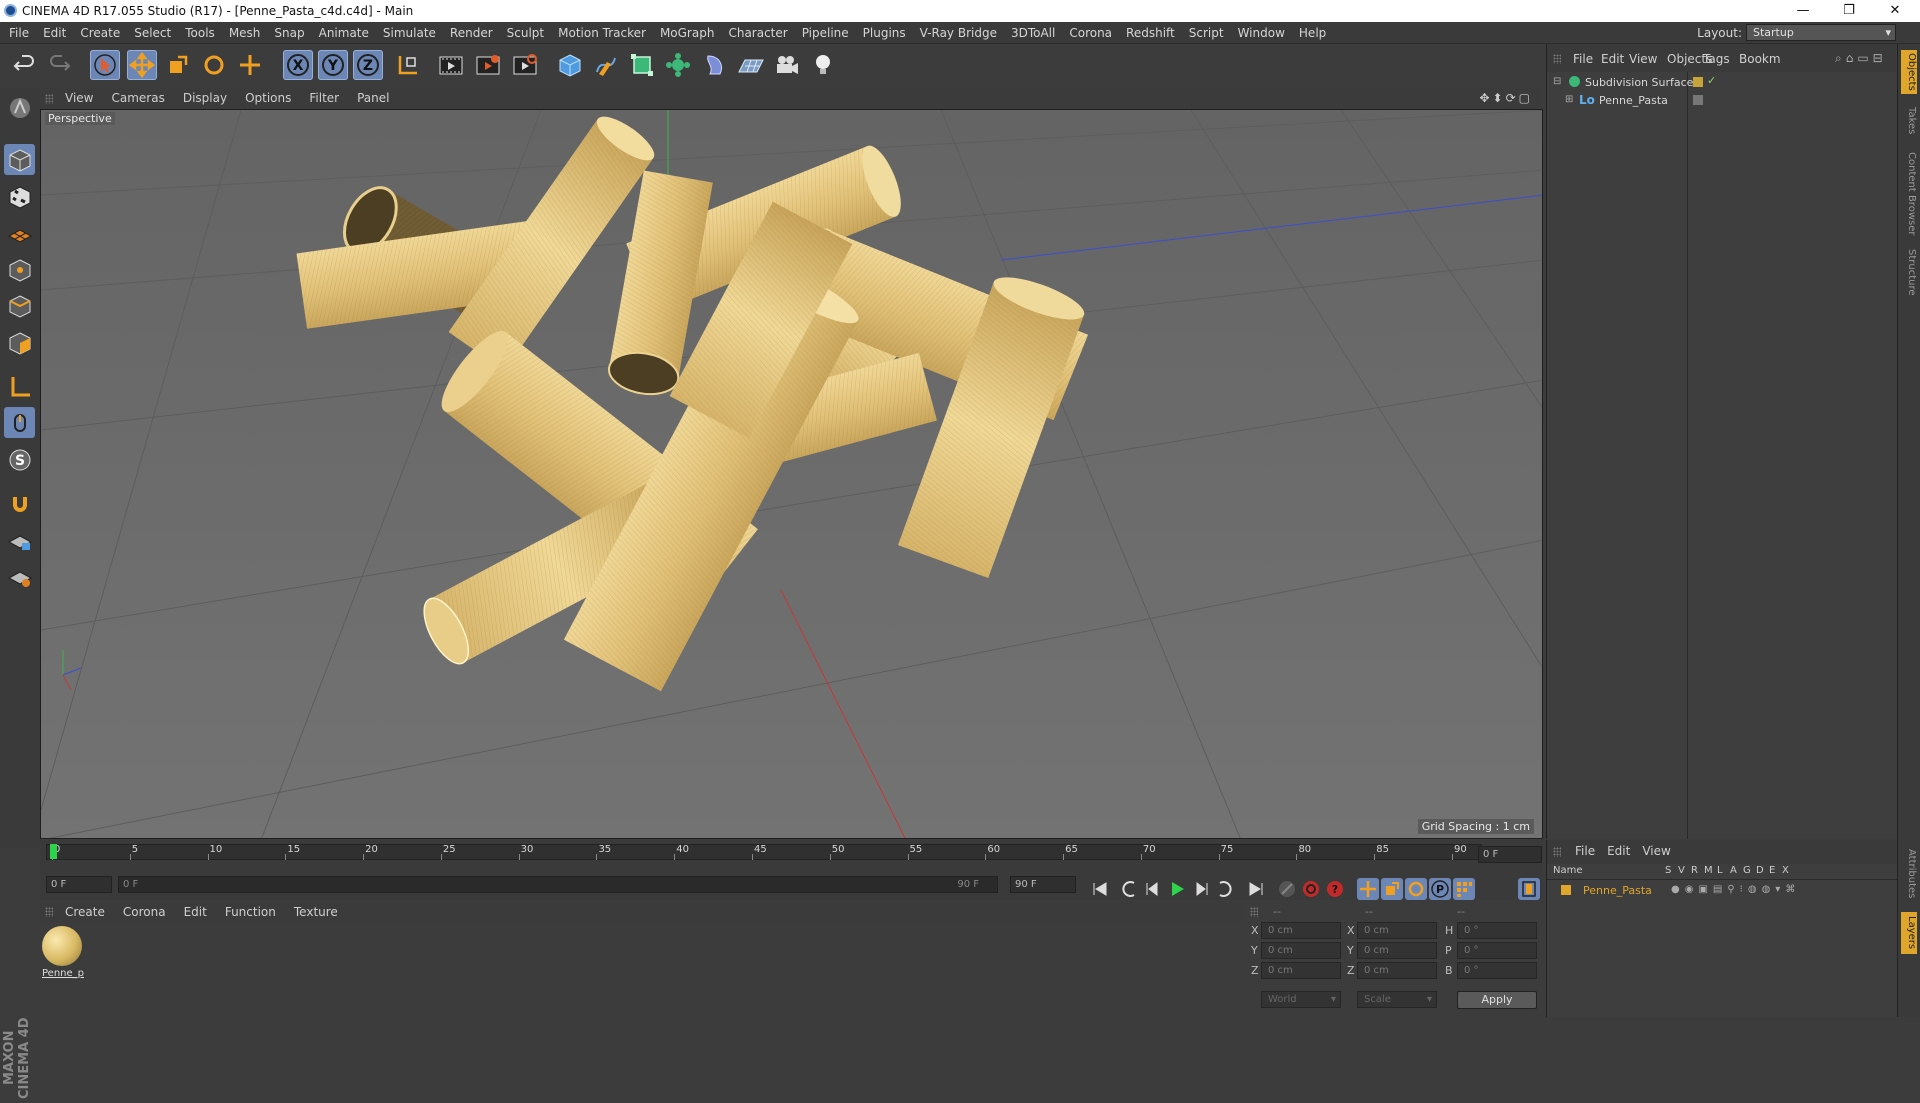 Image resolution: width=1920 pixels, height=1103 pixels. I want to click on apply-button: Apply, so click(1497, 1000).